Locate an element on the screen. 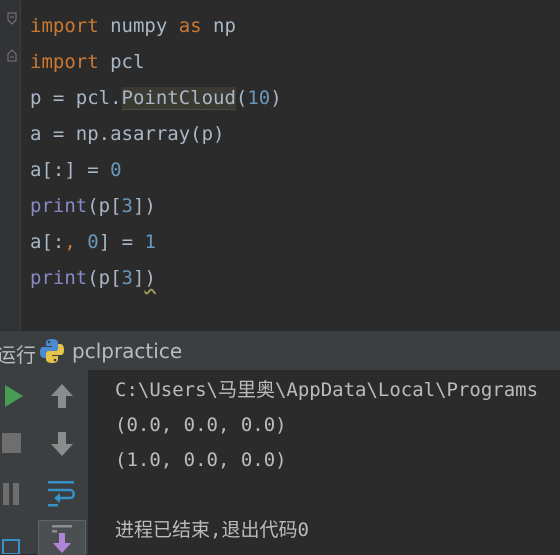  code-line-3: p = pcl.PointCloud(10) is located at coordinates (156, 98).